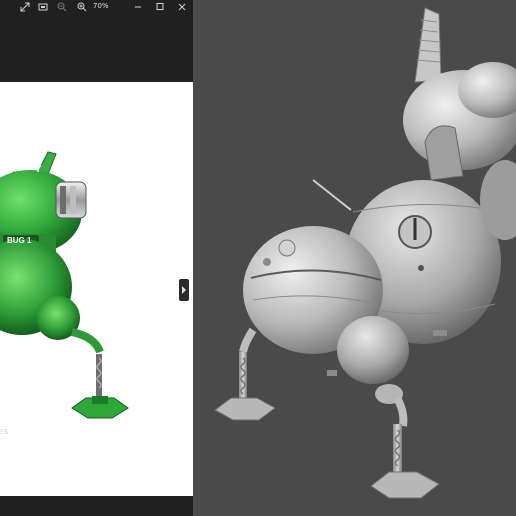 This screenshot has width=516, height=516. Describe the element at coordinates (25, 7) in the screenshot. I see `expand-icon` at that location.